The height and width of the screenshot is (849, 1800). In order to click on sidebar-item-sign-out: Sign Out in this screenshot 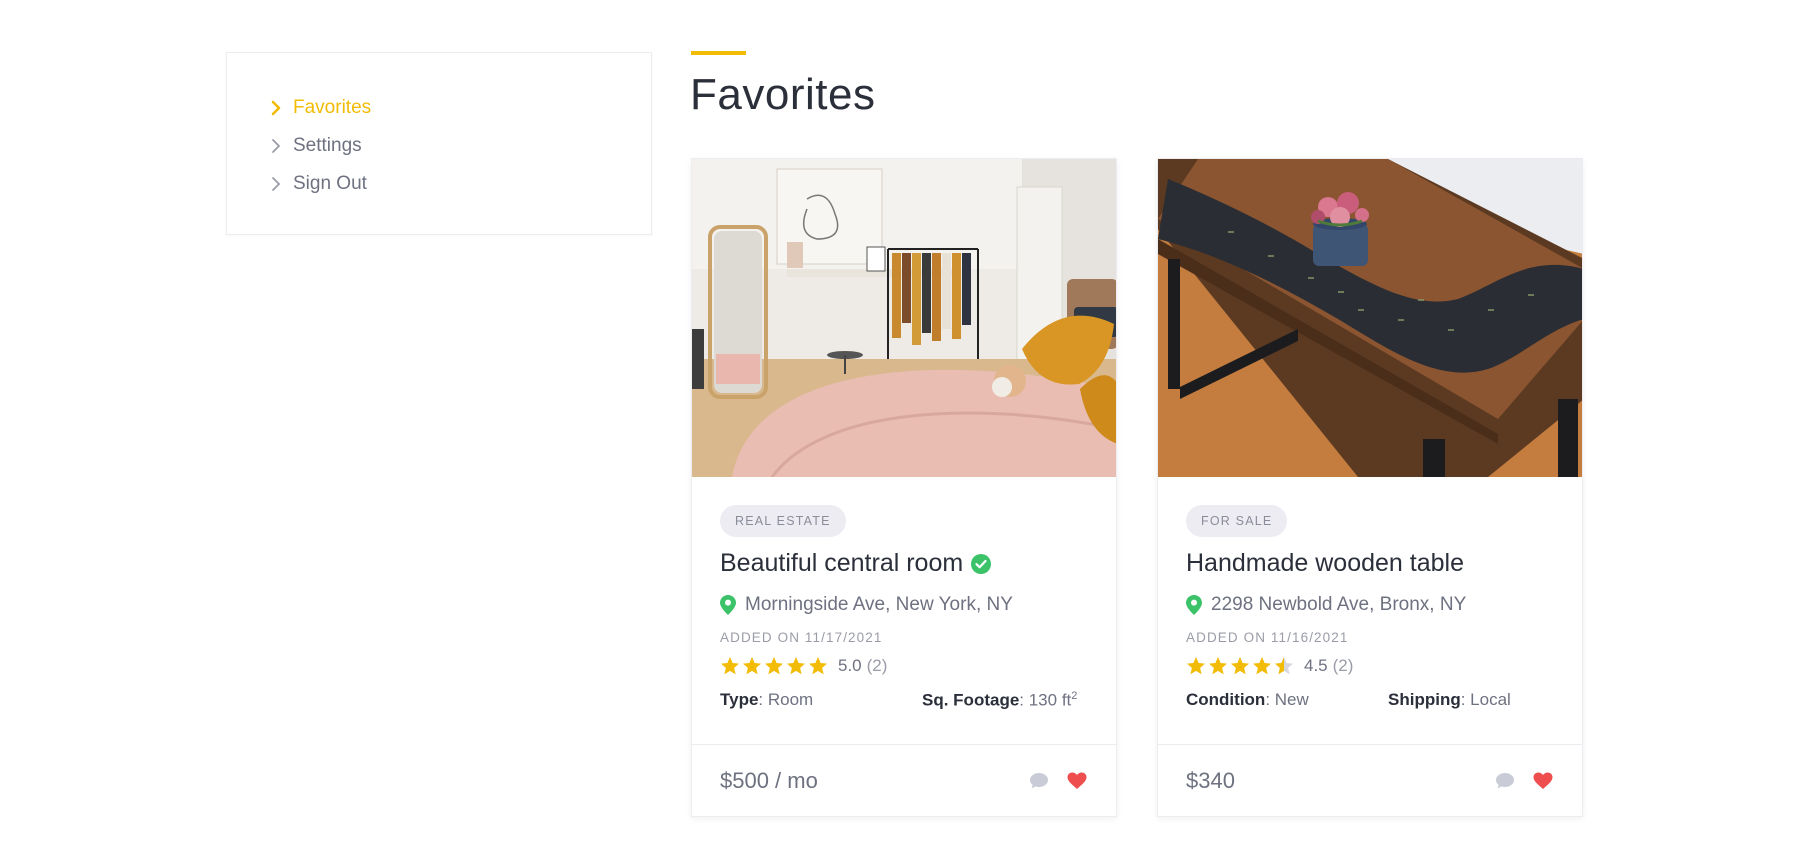, I will do `click(439, 184)`.